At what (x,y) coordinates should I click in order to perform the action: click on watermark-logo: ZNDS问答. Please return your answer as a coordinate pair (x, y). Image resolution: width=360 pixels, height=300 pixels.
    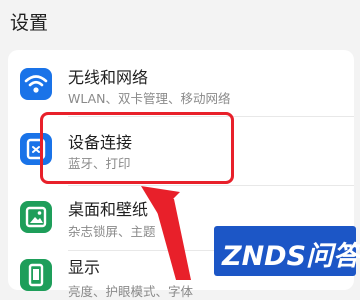
    Looking at the image, I should click on (287, 251).